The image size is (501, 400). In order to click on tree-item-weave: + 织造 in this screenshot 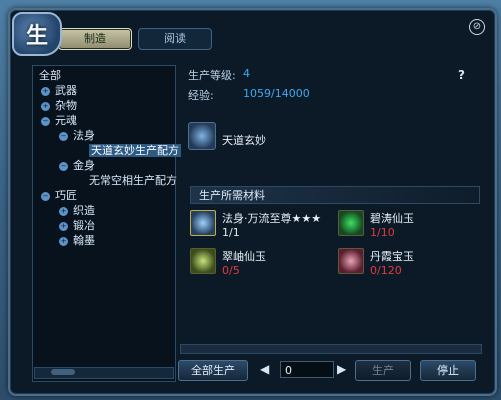, I will do `click(77, 210)`.